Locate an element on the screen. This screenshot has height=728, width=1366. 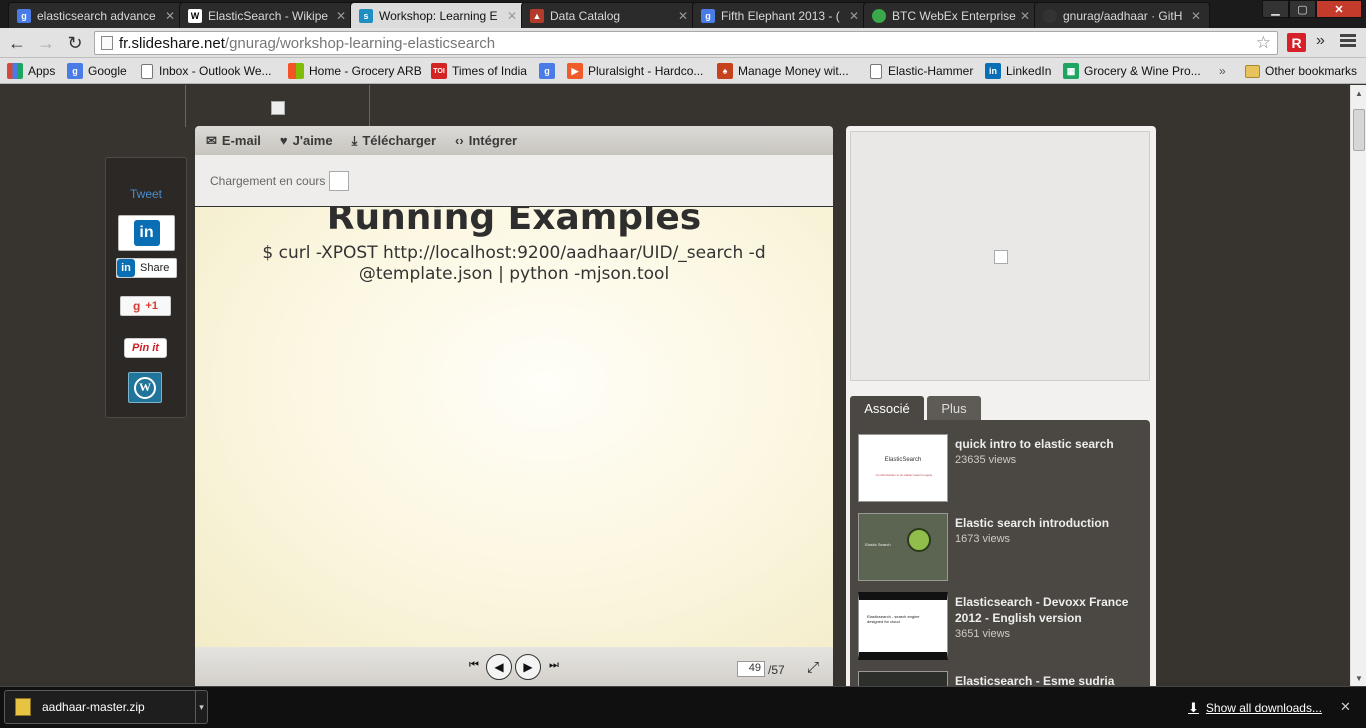
like-button: ♥ J'aime is located at coordinates (306, 140).